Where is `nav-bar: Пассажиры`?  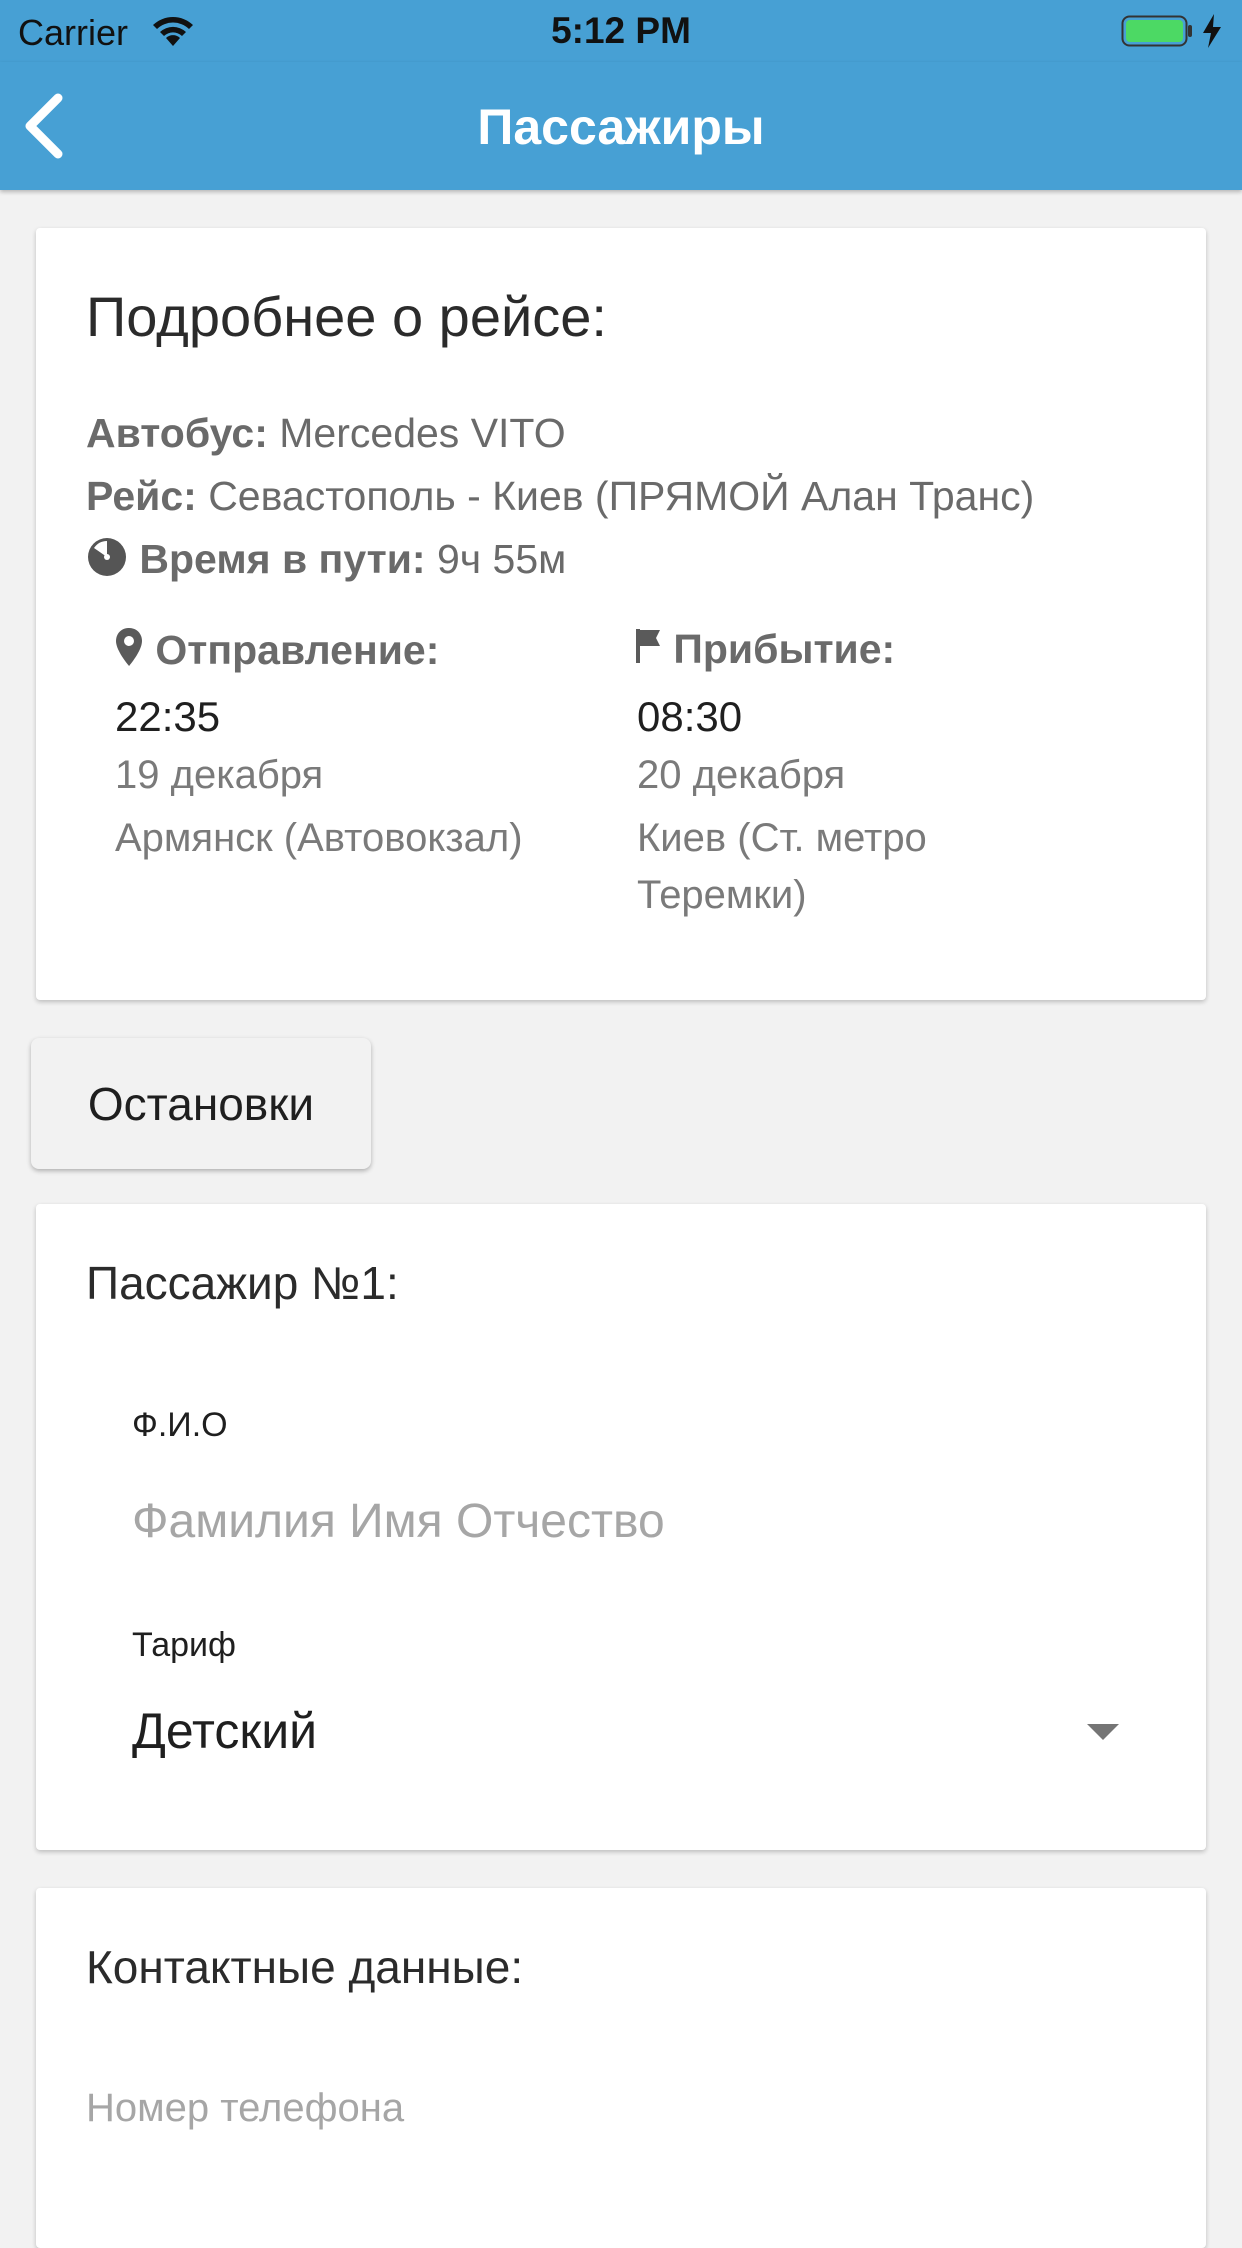
nav-bar: Пассажиры is located at coordinates (621, 126).